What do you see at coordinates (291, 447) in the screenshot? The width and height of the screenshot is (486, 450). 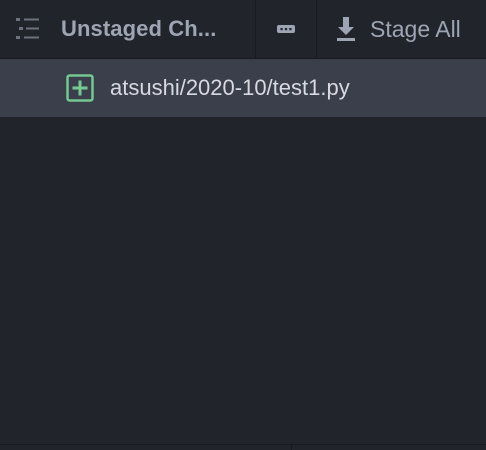 I see `footer-split-divider` at bounding box center [291, 447].